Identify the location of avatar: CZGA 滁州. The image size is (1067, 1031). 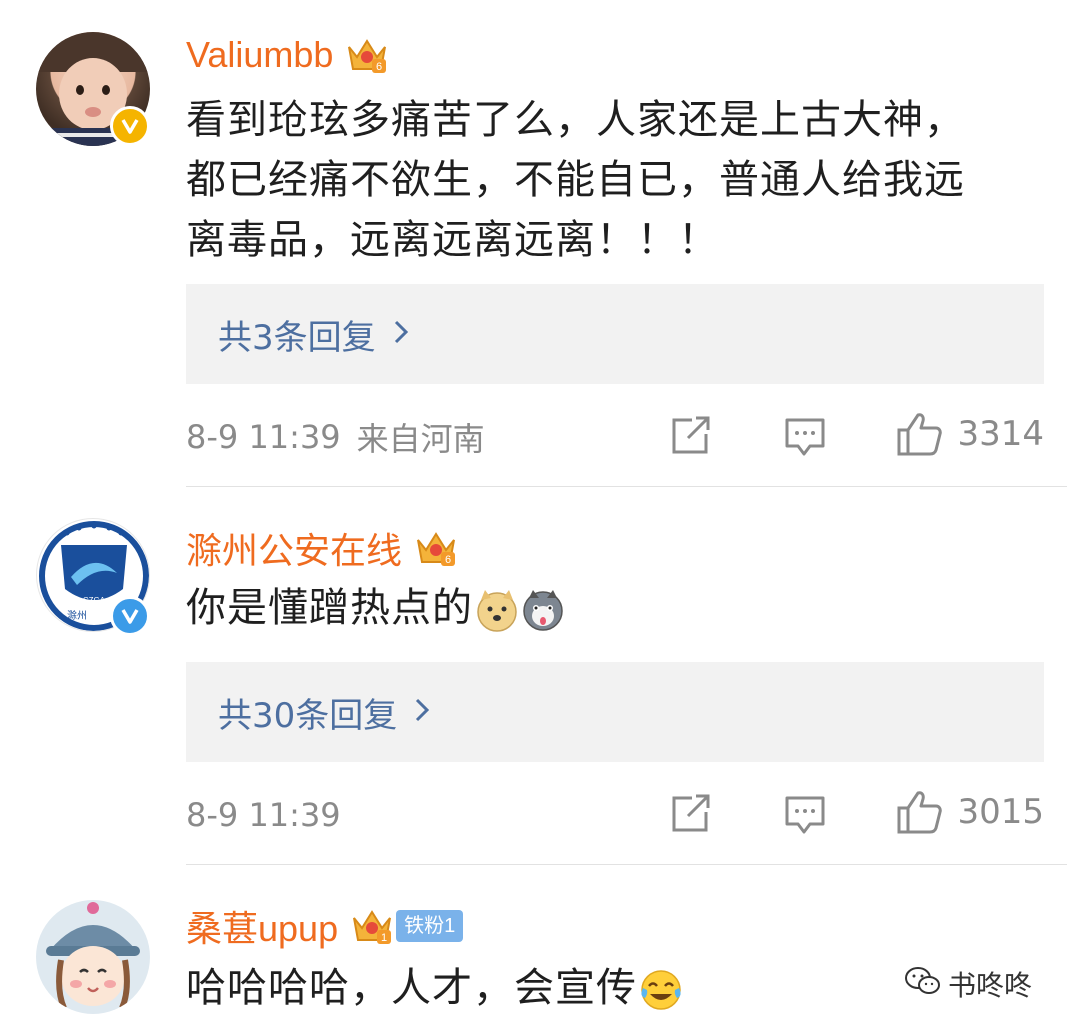
(96, 578).